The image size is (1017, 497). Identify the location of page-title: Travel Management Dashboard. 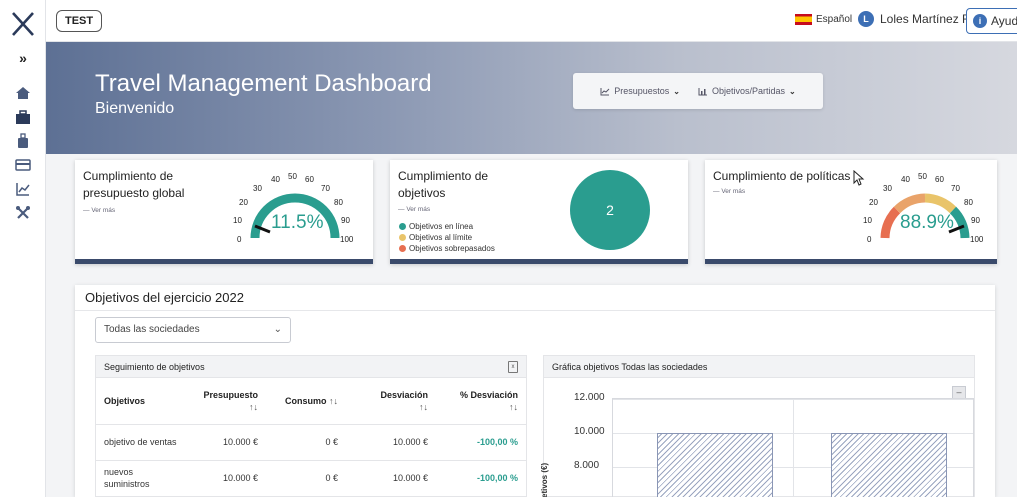
(263, 83).